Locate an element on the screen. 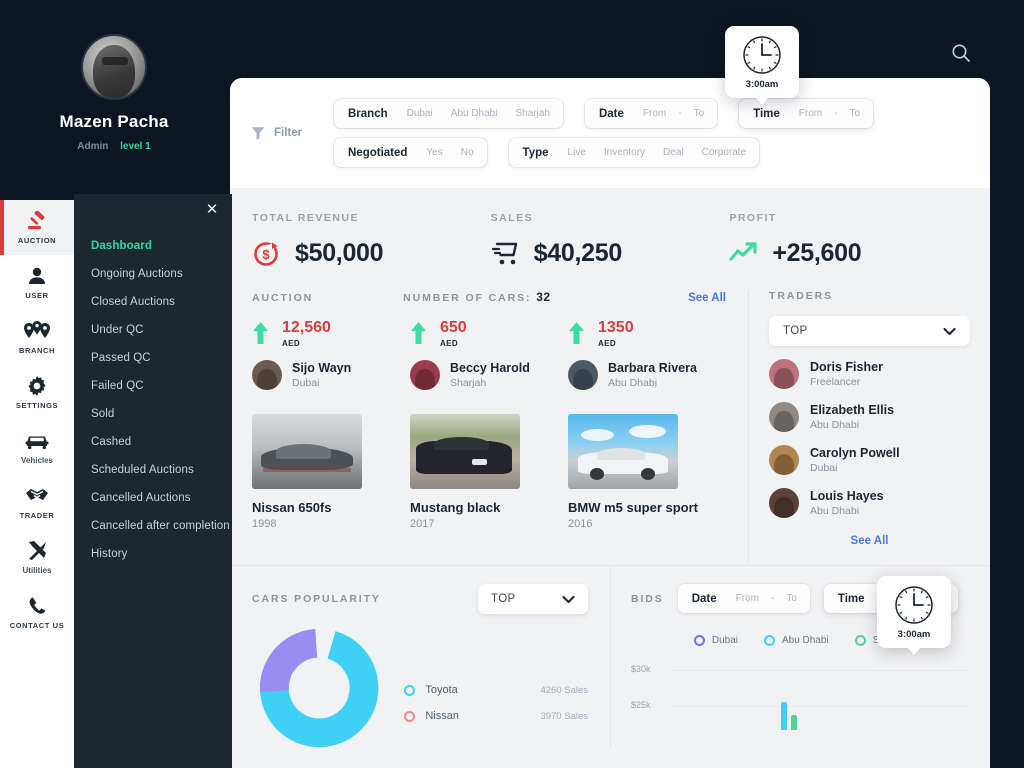 The height and width of the screenshot is (768, 1024). submenu-item-closed-auctions: Closed Auctions is located at coordinates (153, 302).